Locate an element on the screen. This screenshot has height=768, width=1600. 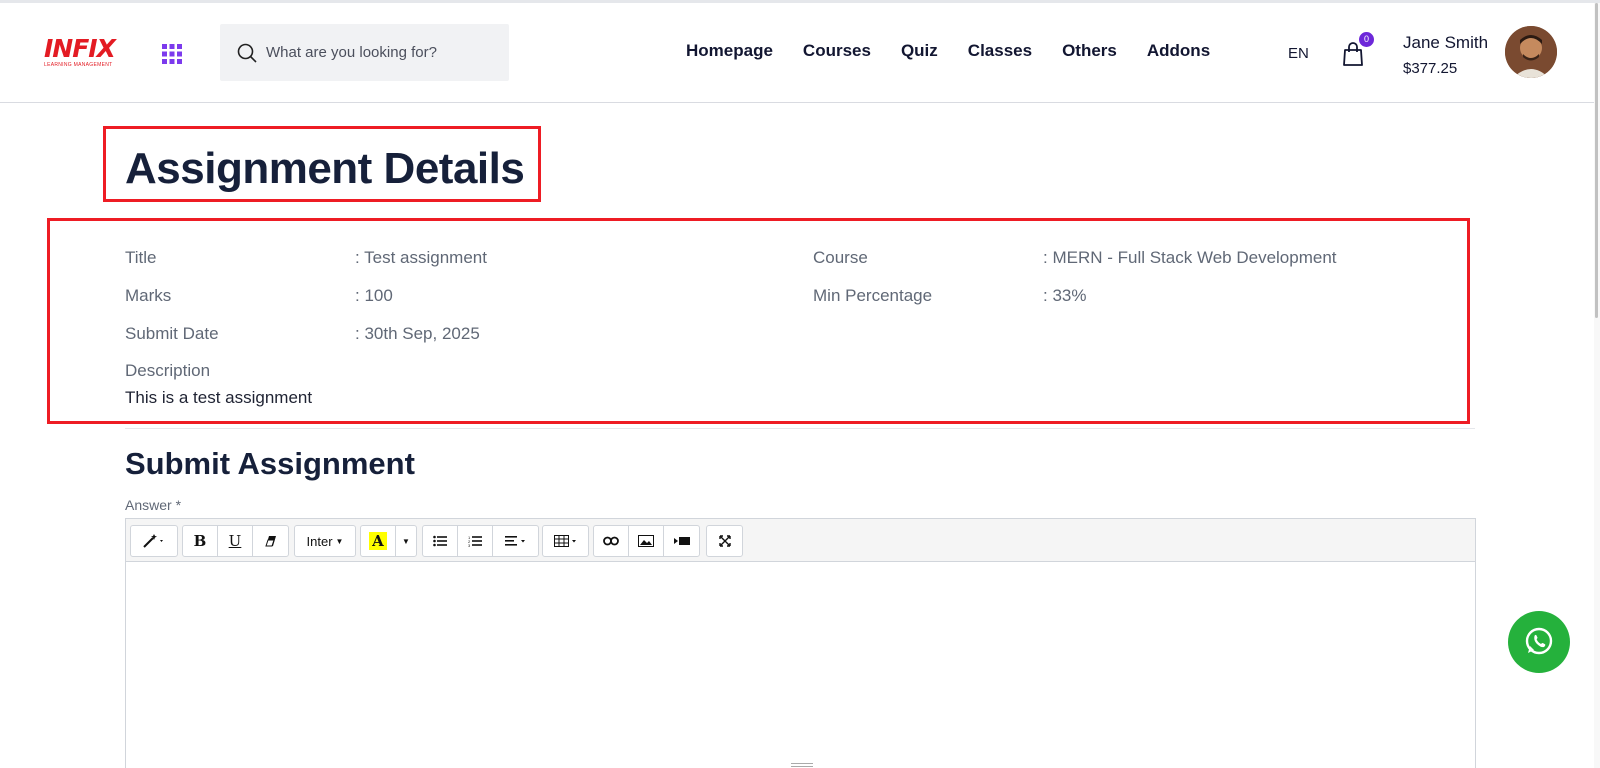
submit-date-value: : 30th Sep, 2025 is located at coordinates (417, 333).